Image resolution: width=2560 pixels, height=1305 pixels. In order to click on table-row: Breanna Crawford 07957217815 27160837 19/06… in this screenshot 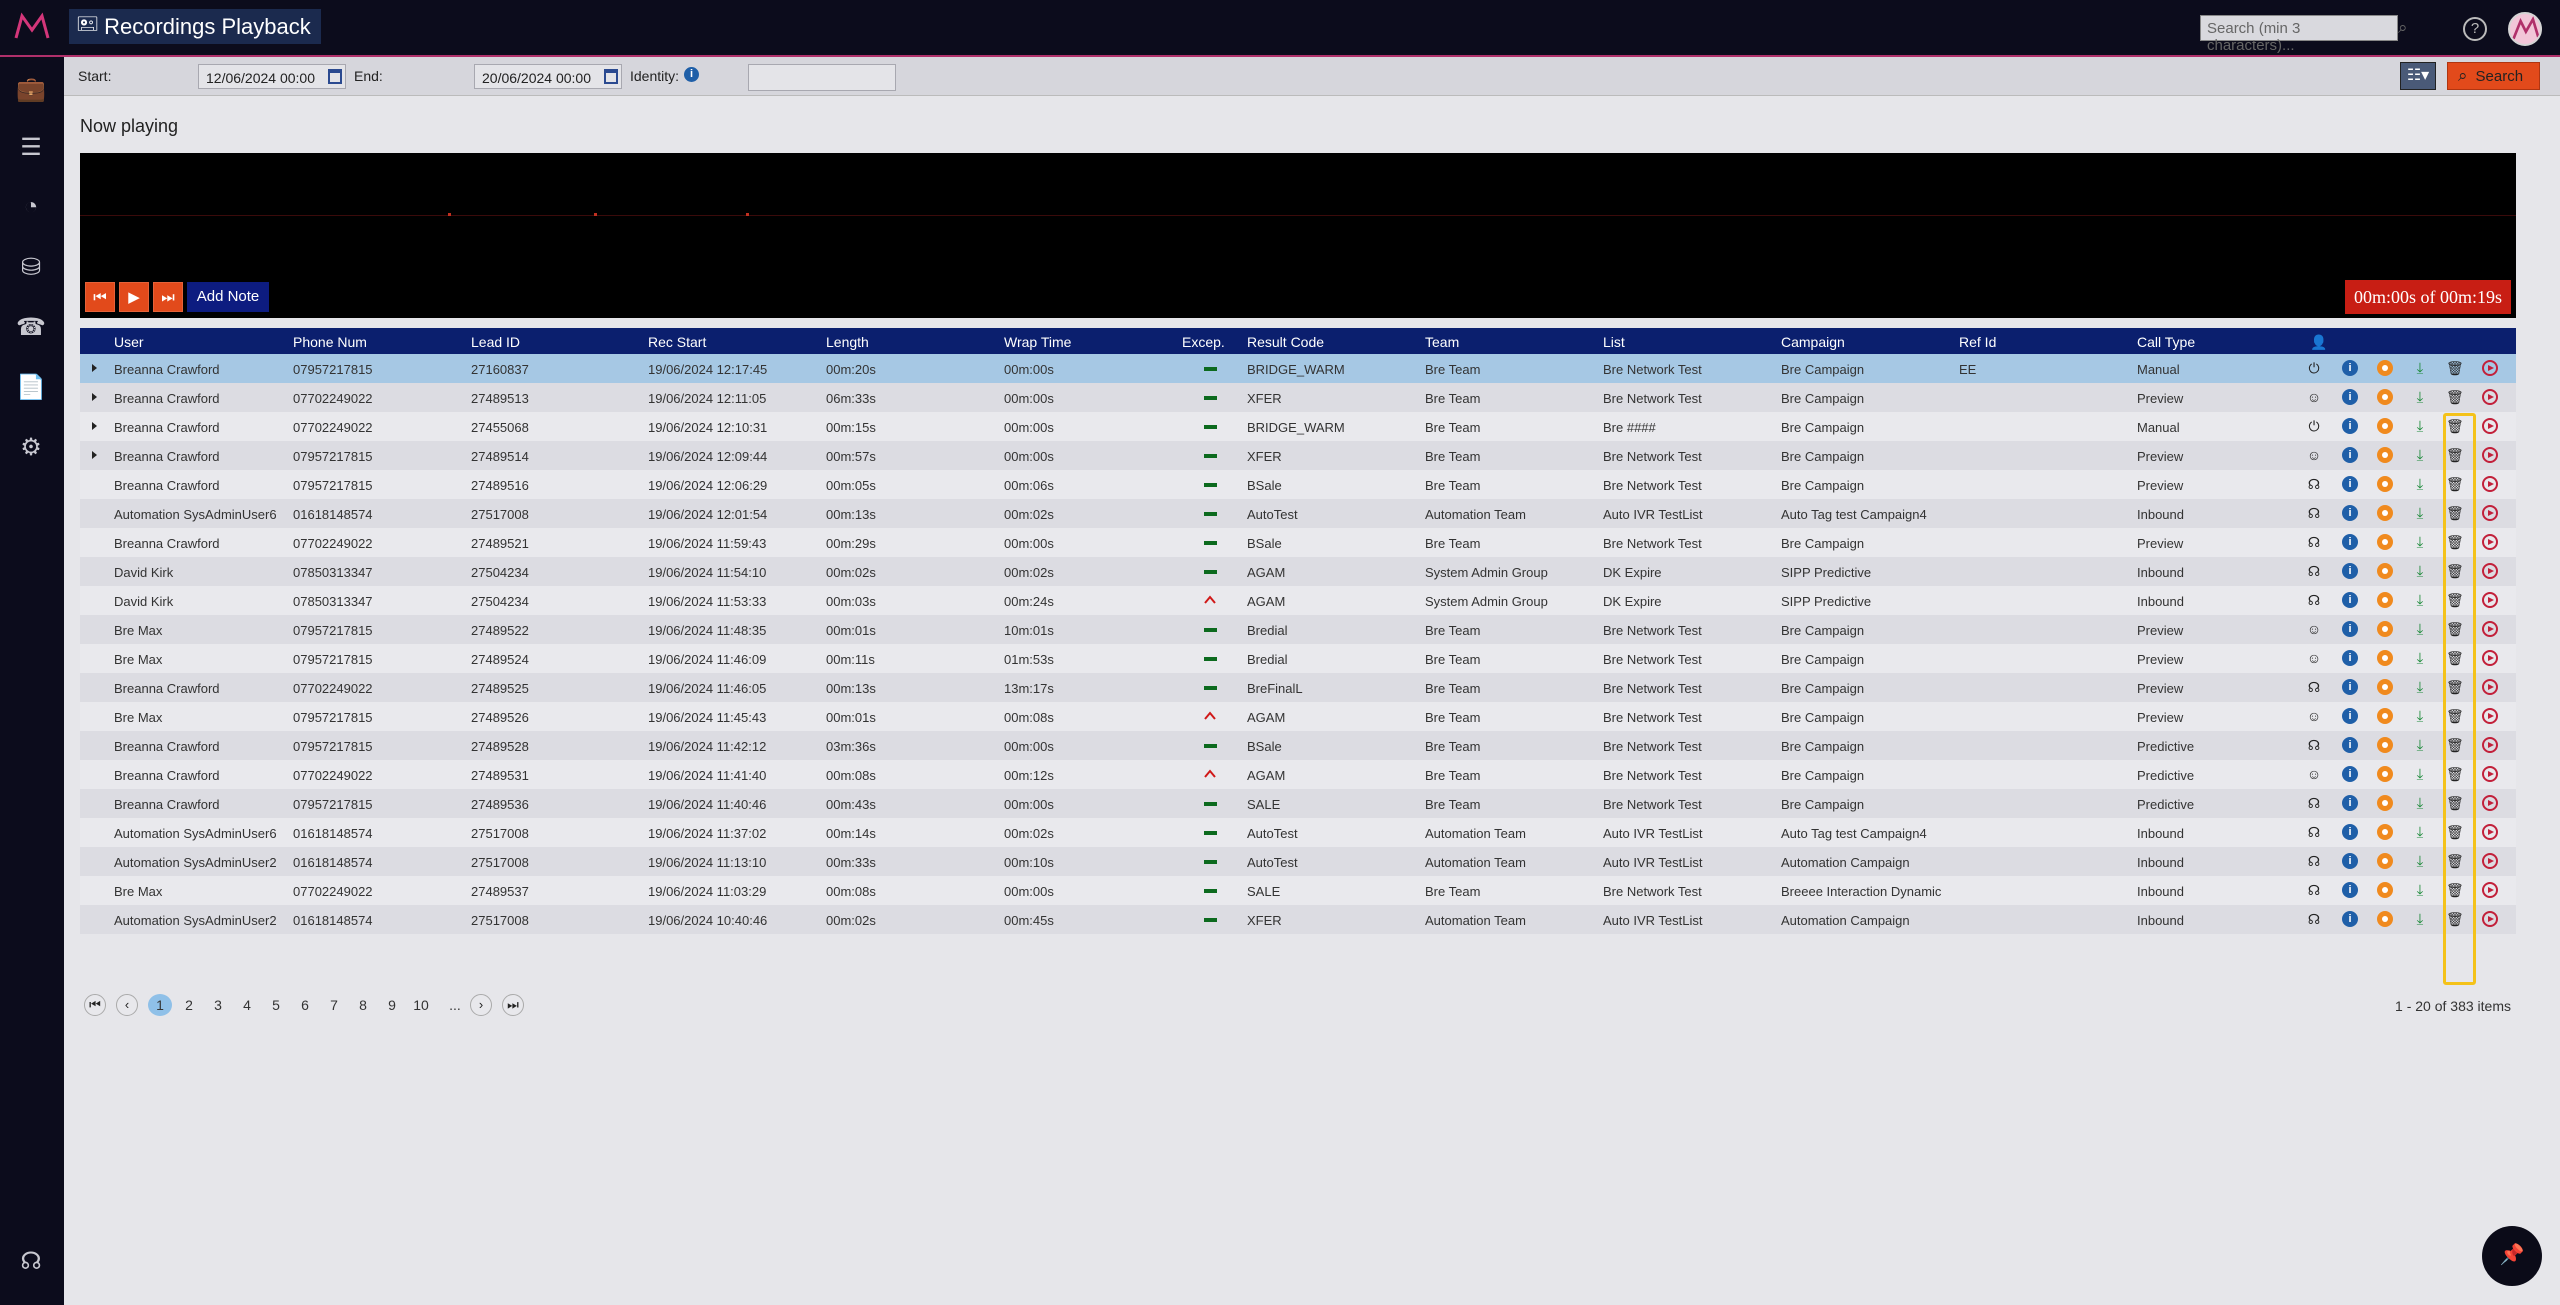, I will do `click(1298, 368)`.